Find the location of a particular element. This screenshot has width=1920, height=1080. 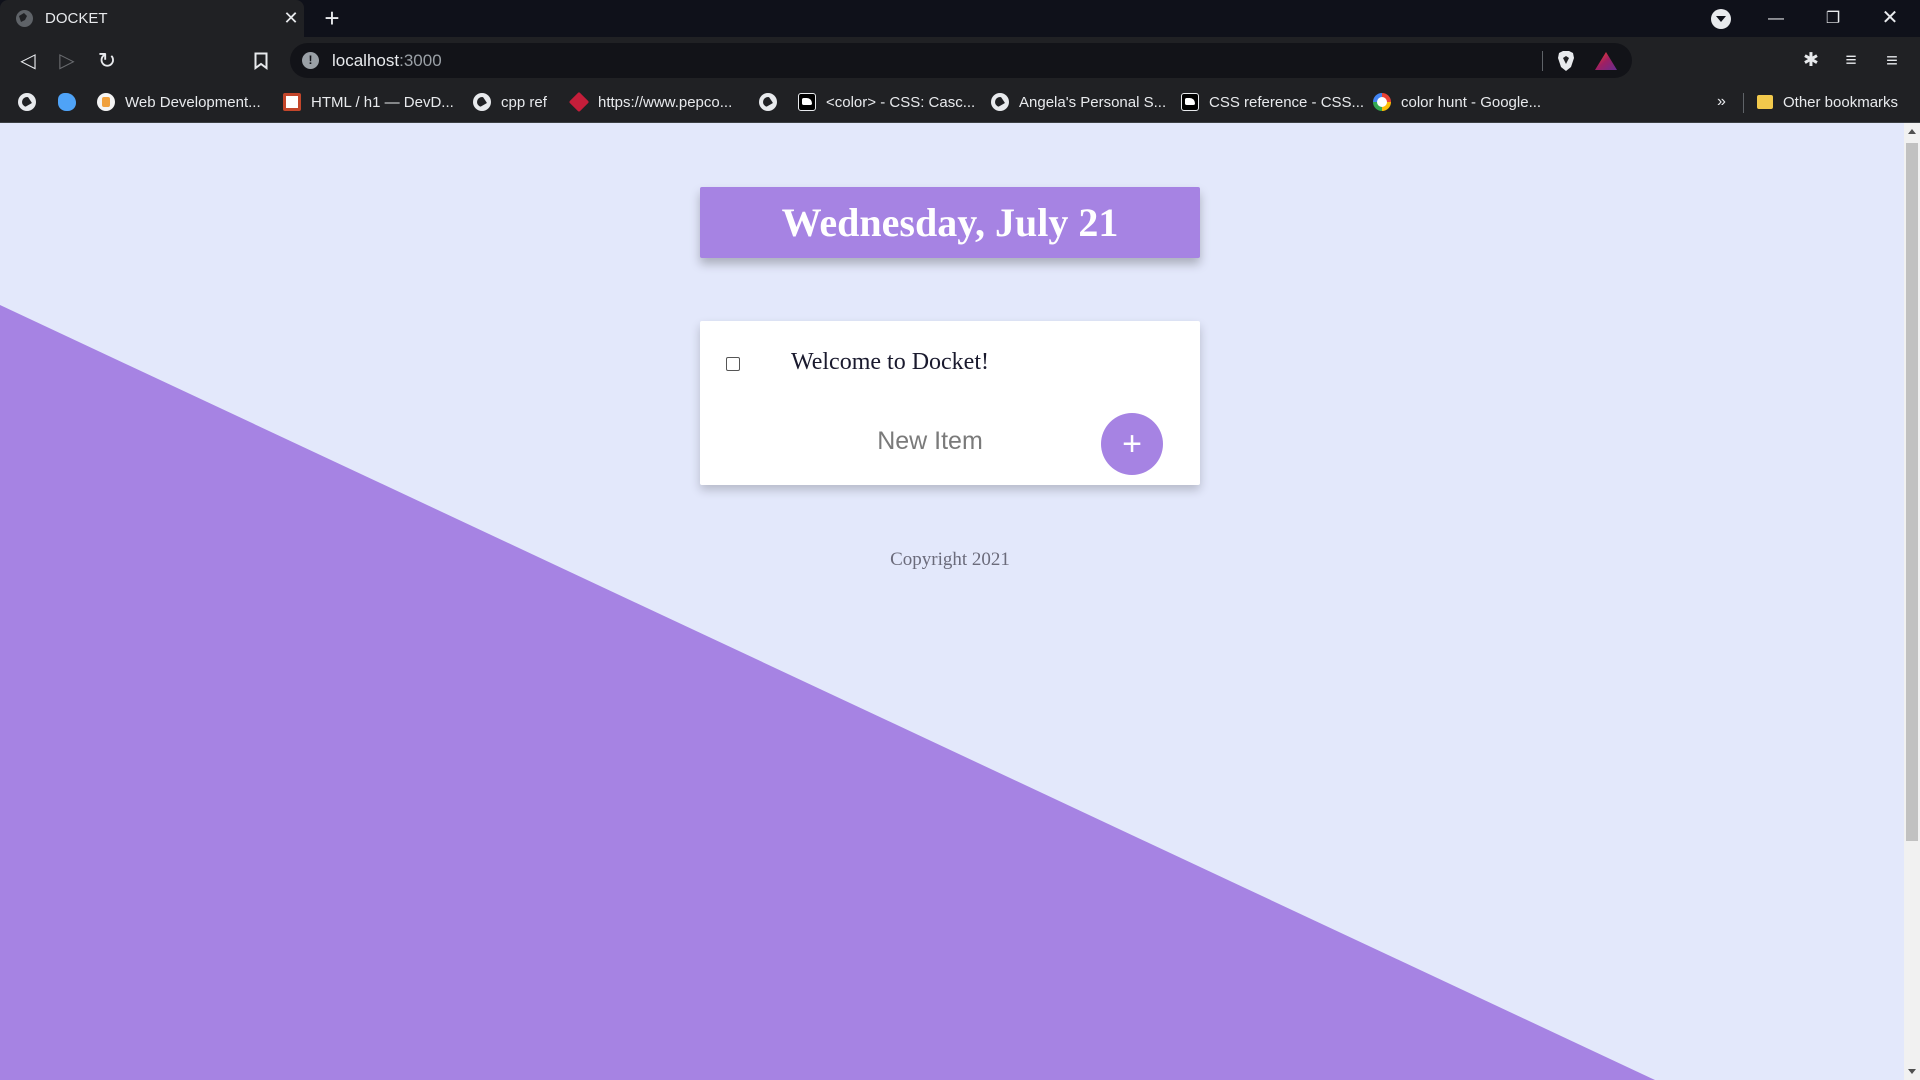

brave-shield-icon is located at coordinates (1566, 61).